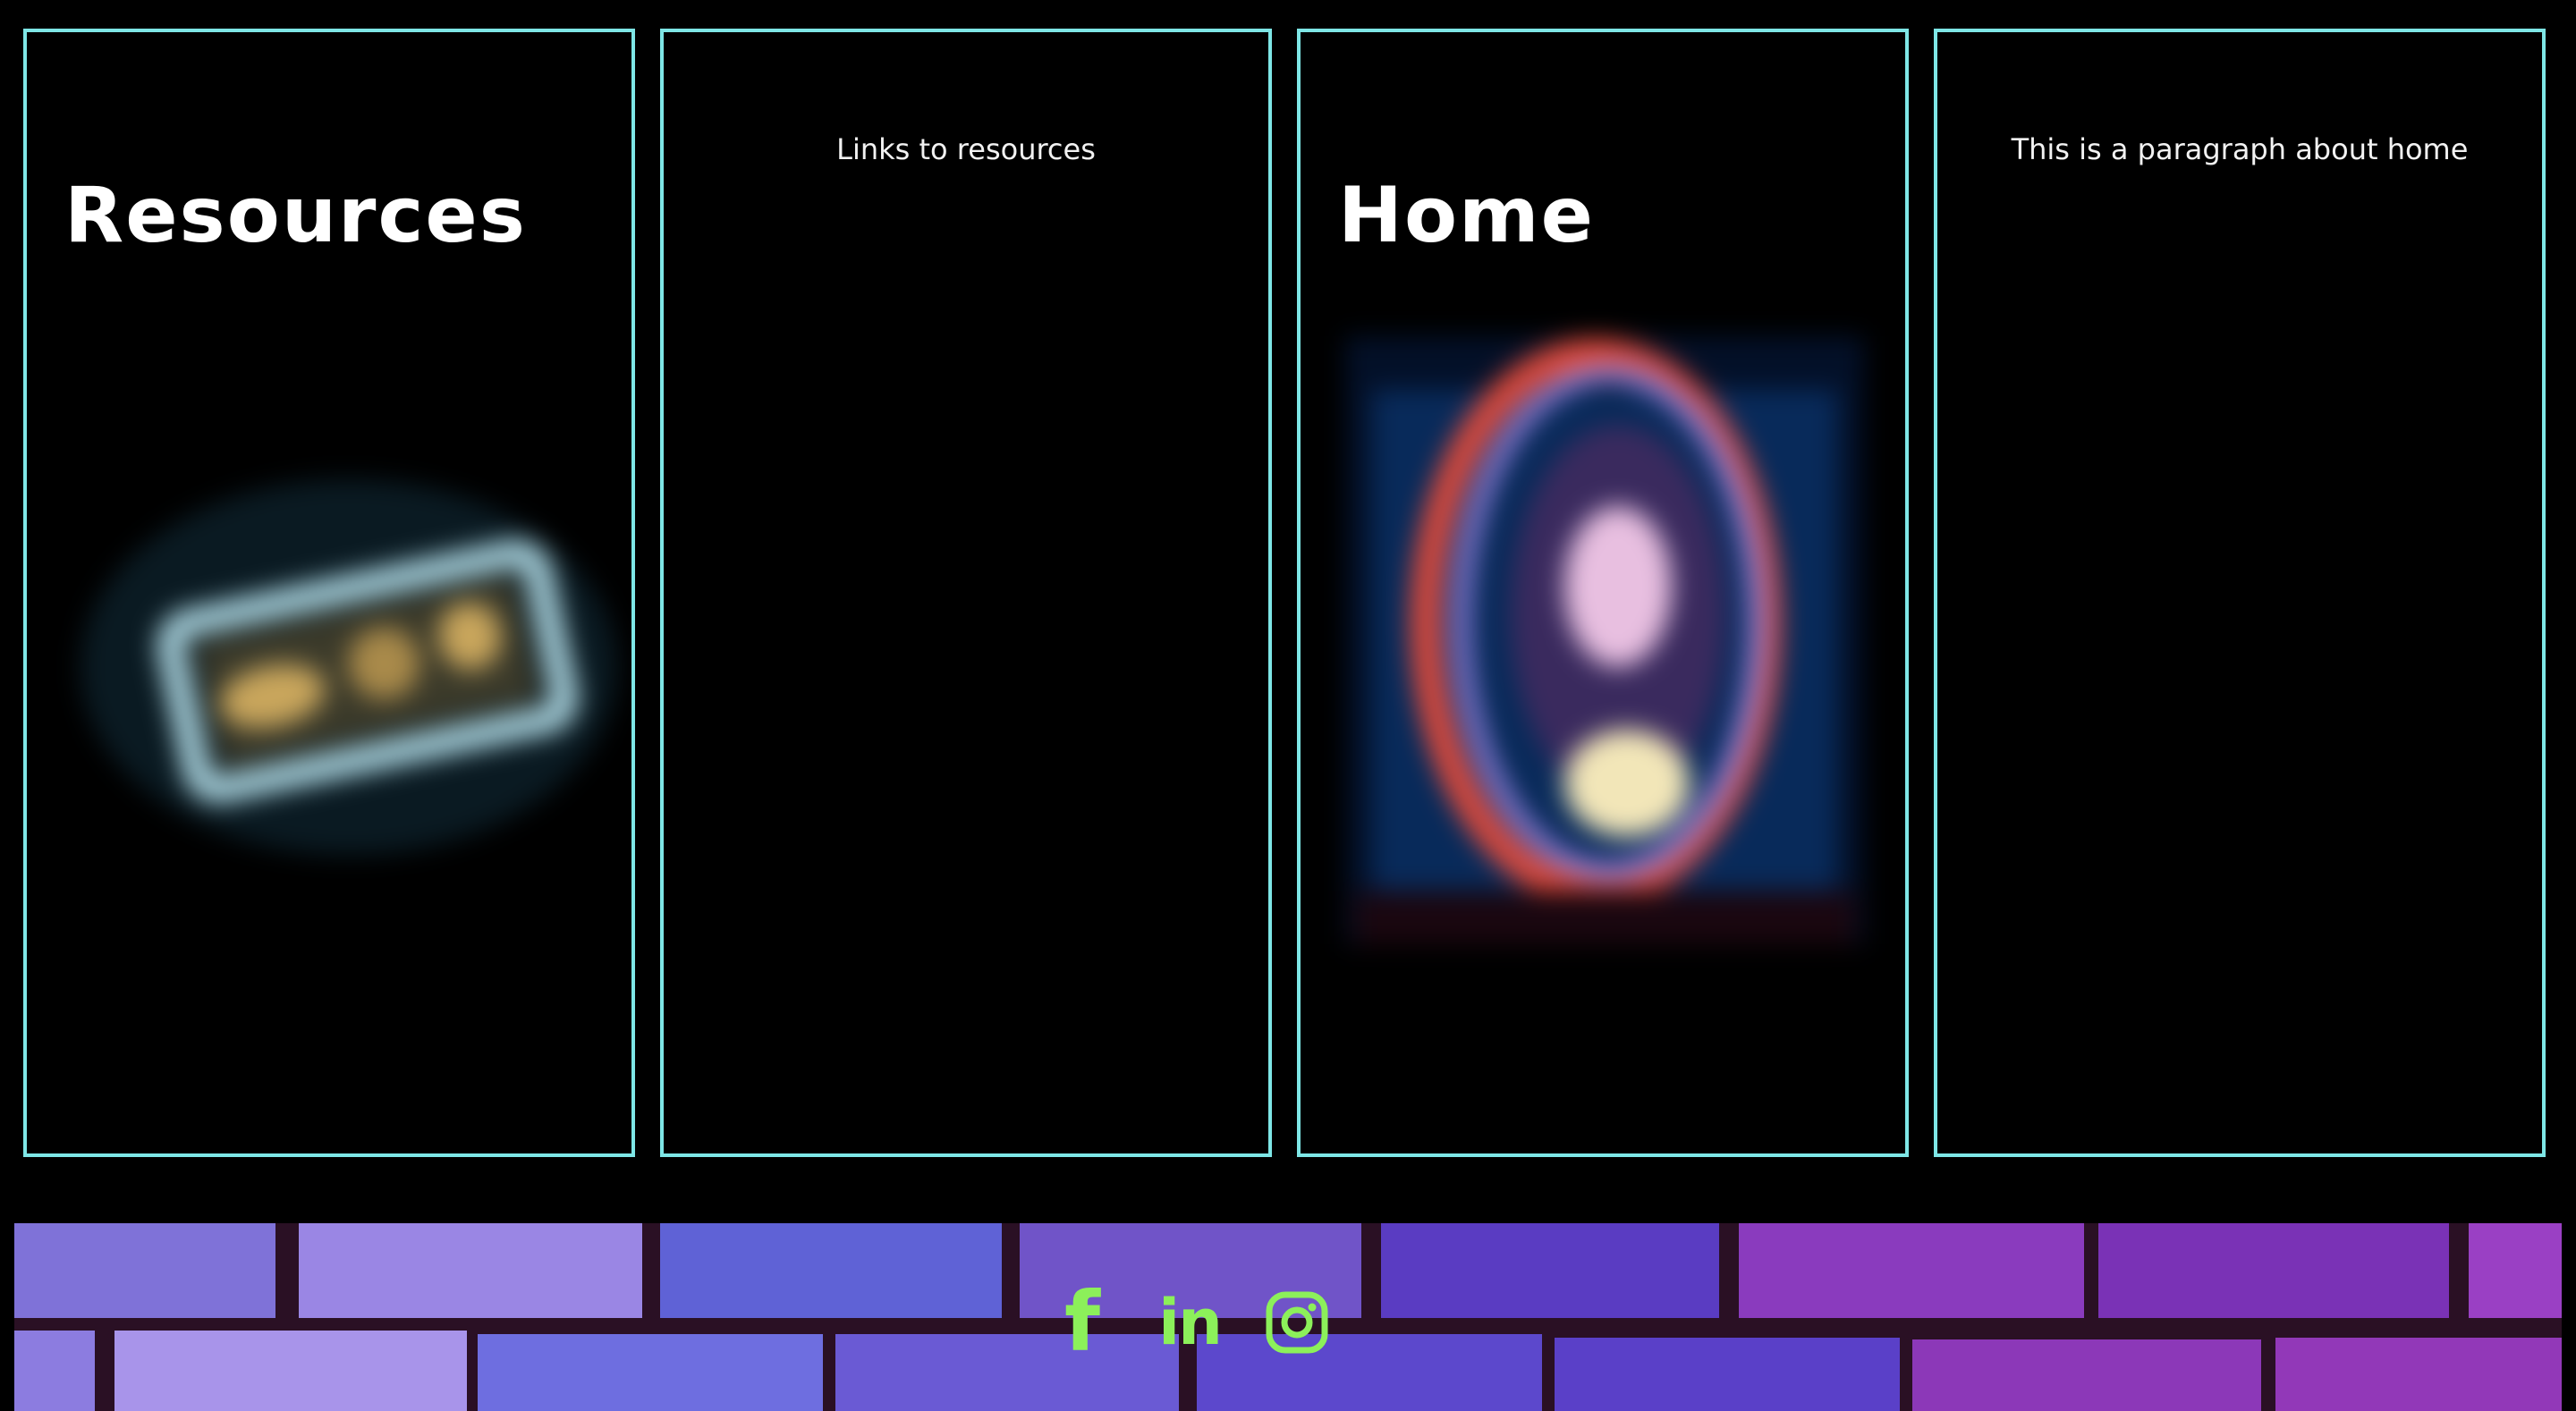  I want to click on facebook-icon: f, so click(1082, 1322).